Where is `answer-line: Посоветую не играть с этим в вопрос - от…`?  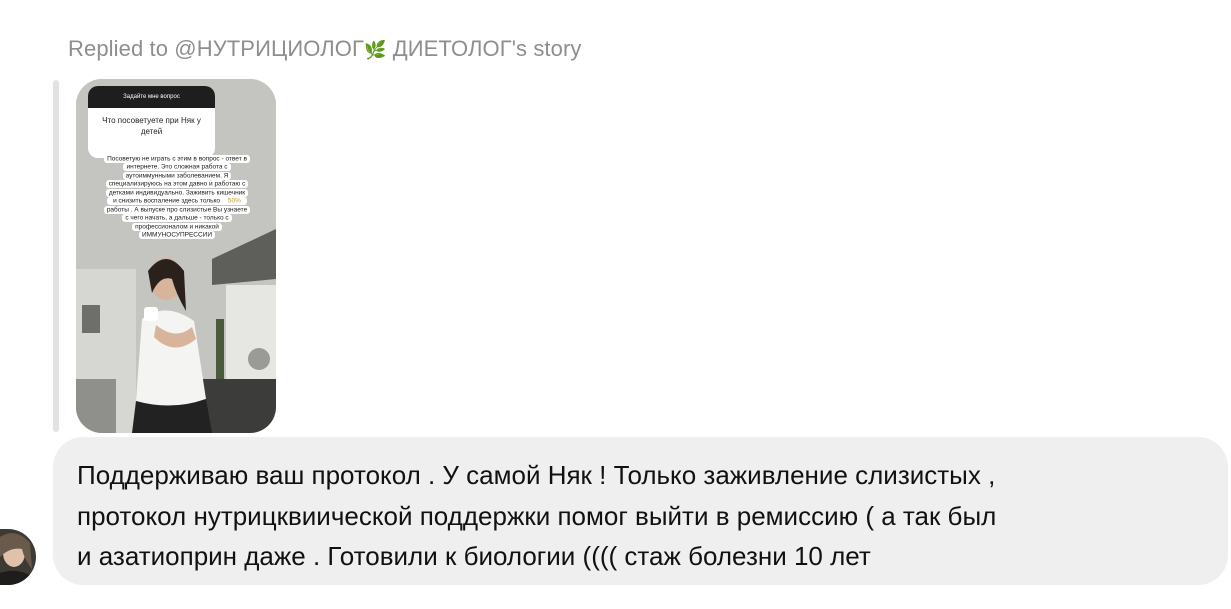
answer-line: Посоветую не играть с этим в вопрос - от… is located at coordinates (177, 158).